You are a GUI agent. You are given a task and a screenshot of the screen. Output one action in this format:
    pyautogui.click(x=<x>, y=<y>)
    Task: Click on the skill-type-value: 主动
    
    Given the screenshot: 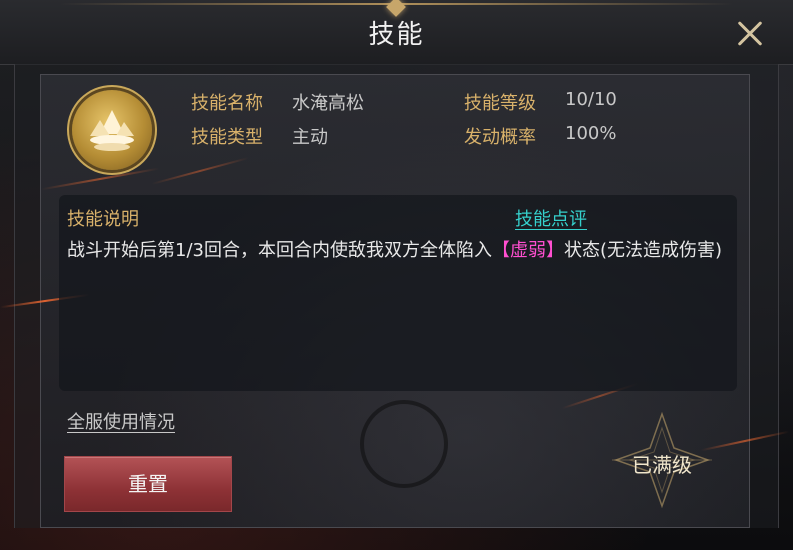 What is the action you would take?
    pyautogui.click(x=310, y=137)
    